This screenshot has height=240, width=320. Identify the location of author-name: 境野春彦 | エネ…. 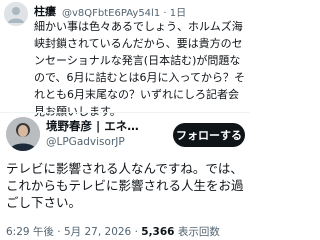
(105, 126).